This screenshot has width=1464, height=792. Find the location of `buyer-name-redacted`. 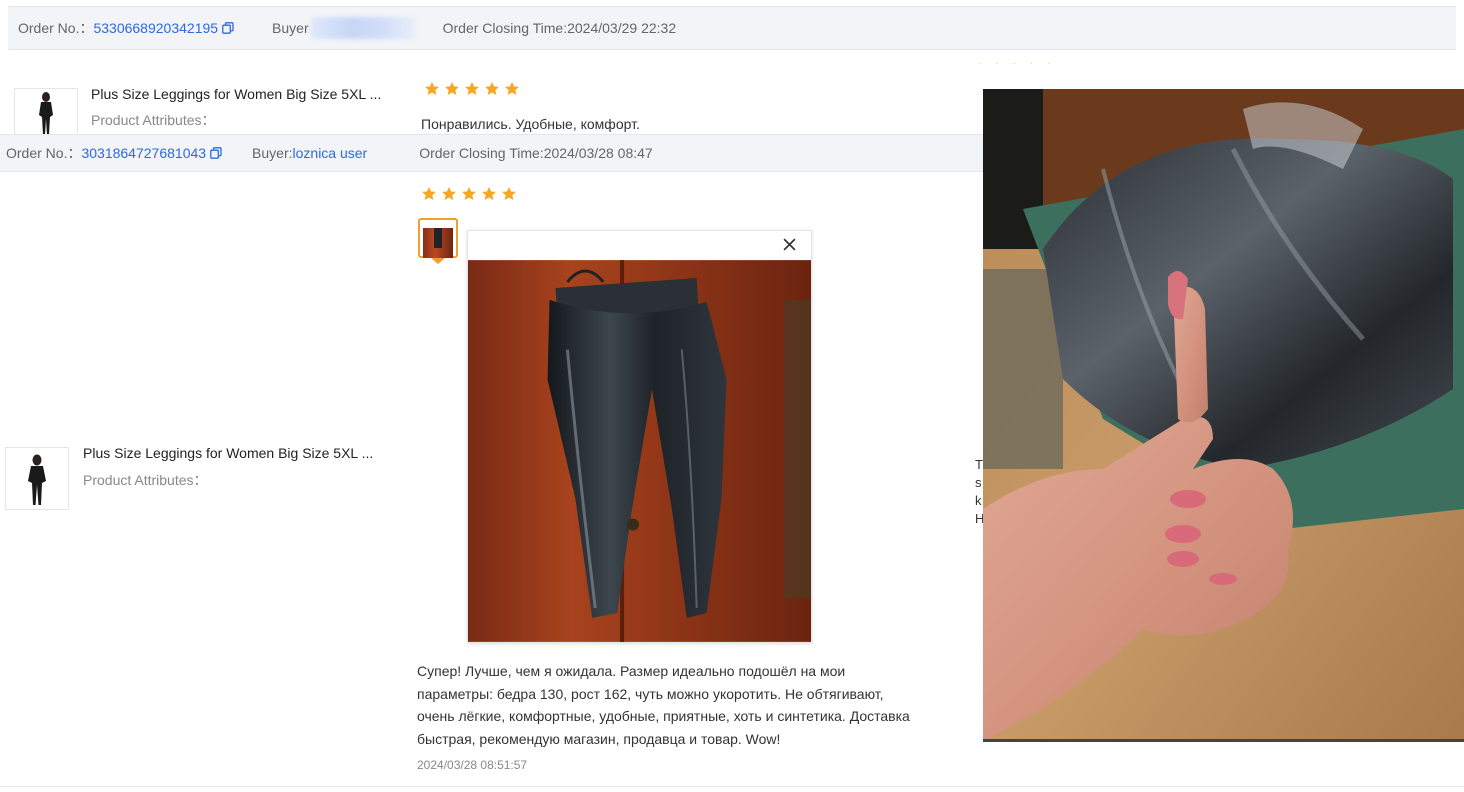

buyer-name-redacted is located at coordinates (362, 28).